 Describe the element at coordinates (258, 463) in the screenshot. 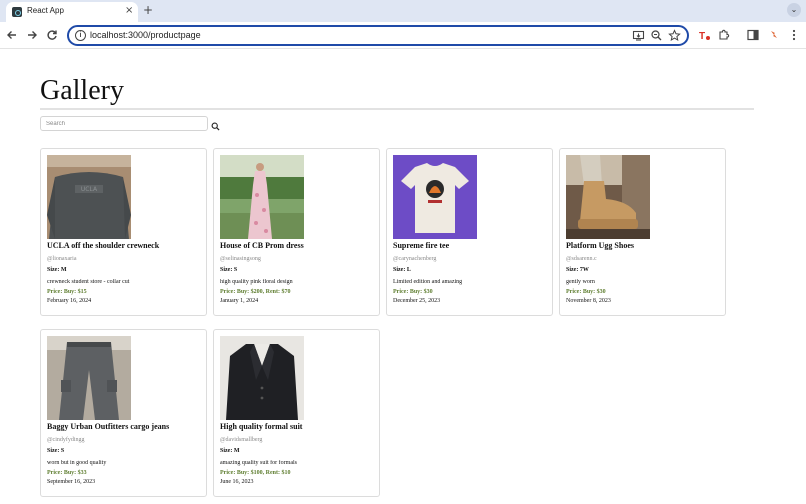

I see `product-description: amazing quality suit for formals` at that location.